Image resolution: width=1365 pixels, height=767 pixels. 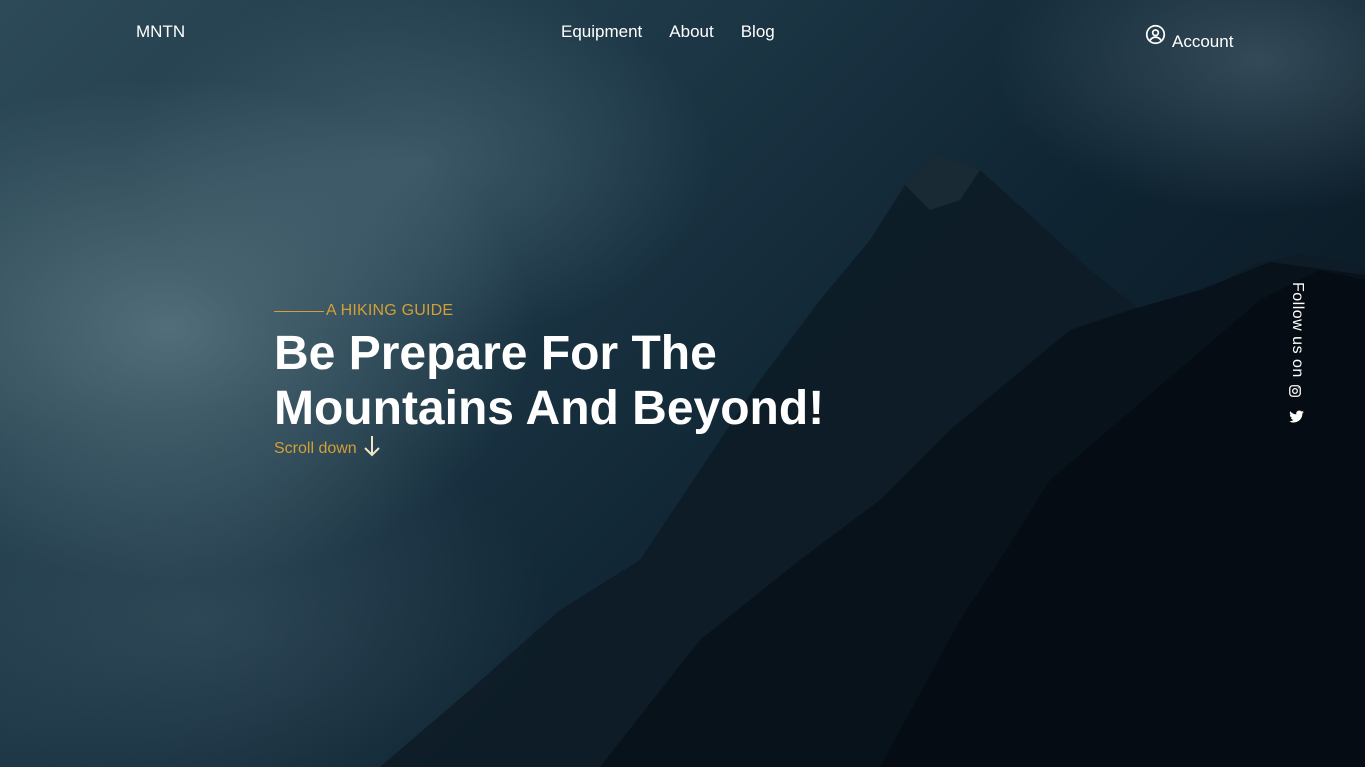 What do you see at coordinates (160, 32) in the screenshot?
I see `logo: MNTN` at bounding box center [160, 32].